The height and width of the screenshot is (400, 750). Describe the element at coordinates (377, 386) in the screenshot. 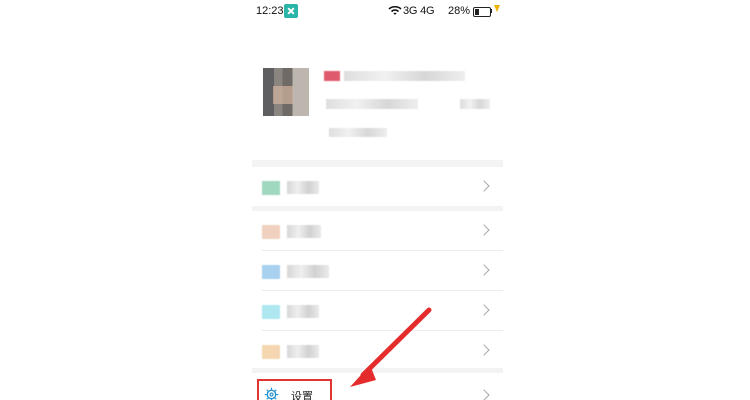

I see `menu-item-settings: 设置` at that location.